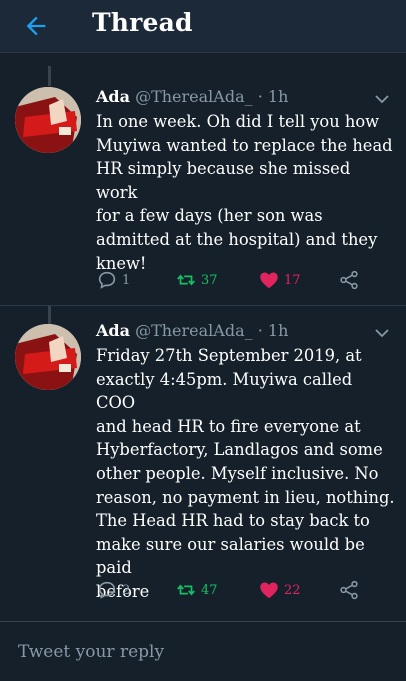  What do you see at coordinates (209, 280) in the screenshot?
I see `retweet-count: 37` at bounding box center [209, 280].